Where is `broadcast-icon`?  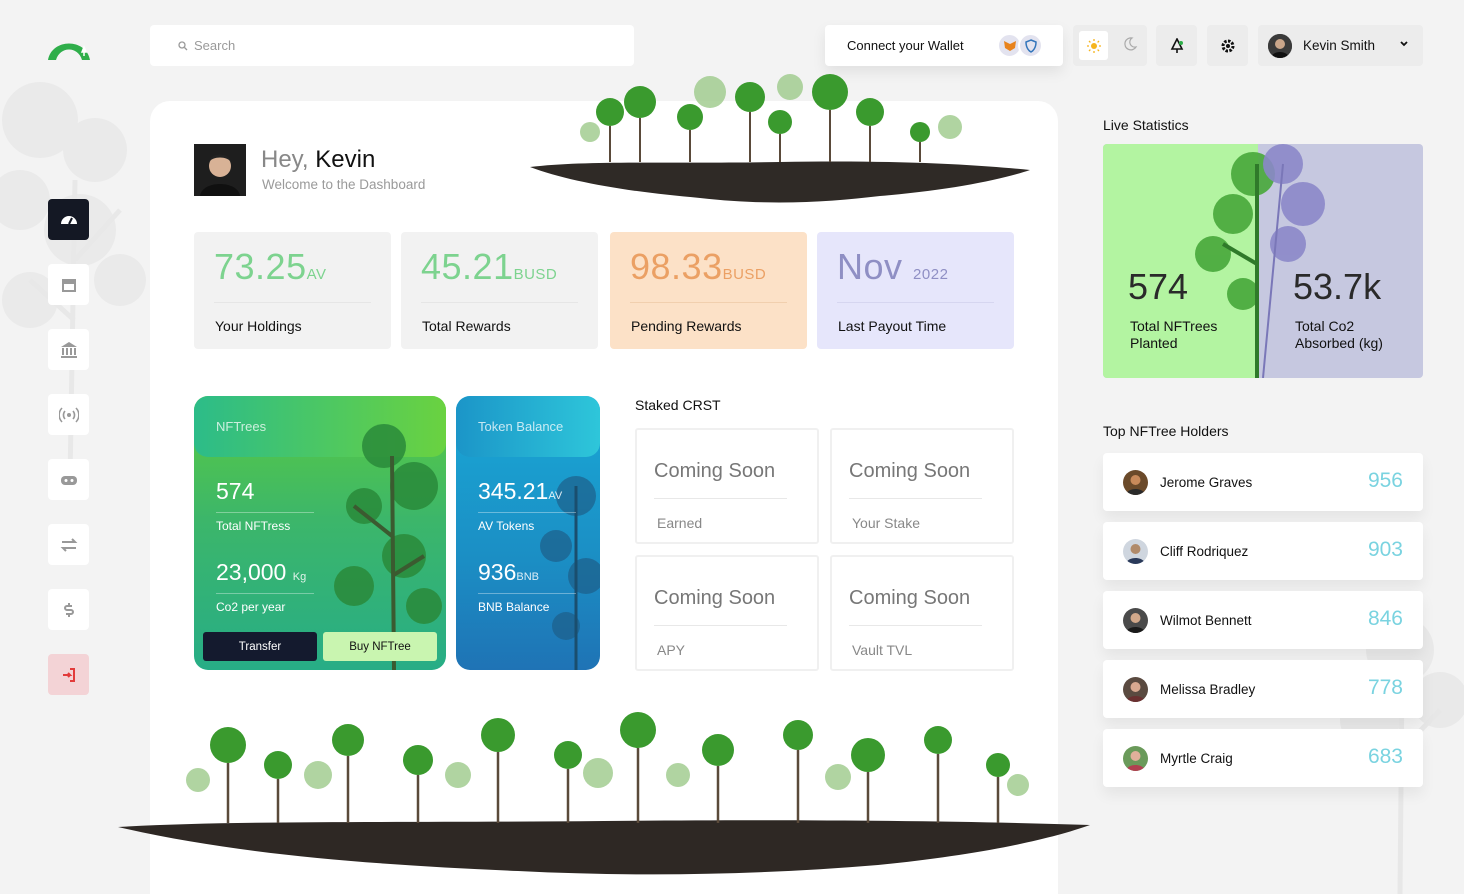
broadcast-icon is located at coordinates (68, 414).